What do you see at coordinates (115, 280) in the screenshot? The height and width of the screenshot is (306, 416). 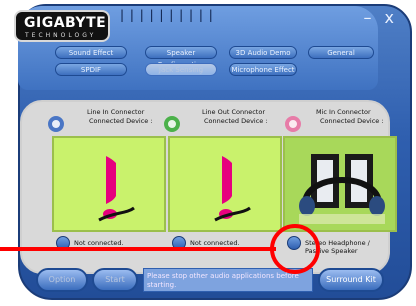 I see `start-button: Start` at bounding box center [115, 280].